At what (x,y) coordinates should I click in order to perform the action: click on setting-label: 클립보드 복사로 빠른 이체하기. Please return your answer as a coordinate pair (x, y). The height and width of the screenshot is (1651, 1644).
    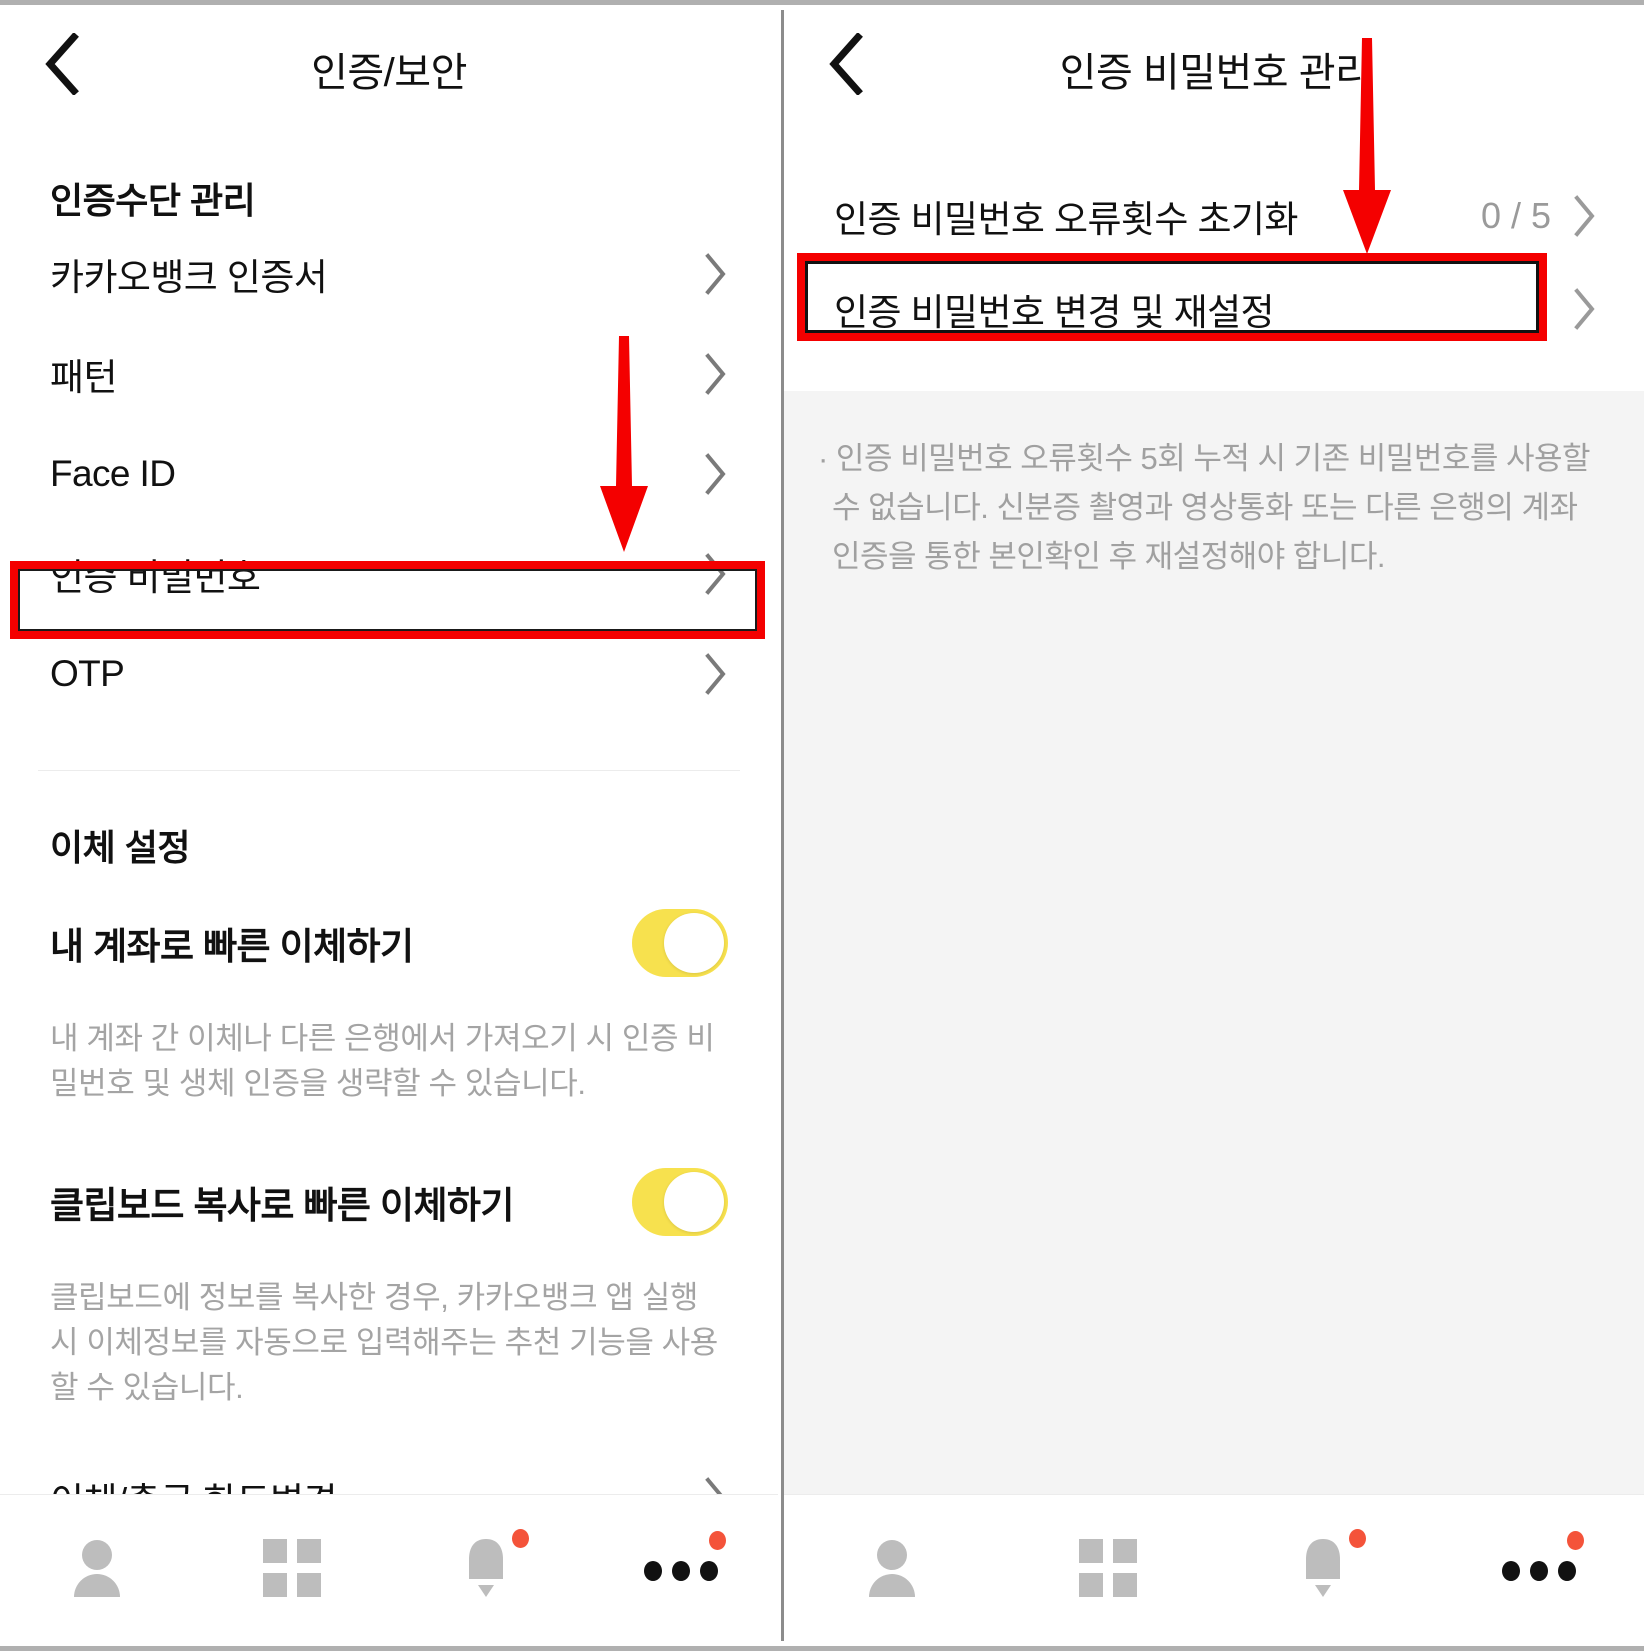
    Looking at the image, I should click on (282, 1206).